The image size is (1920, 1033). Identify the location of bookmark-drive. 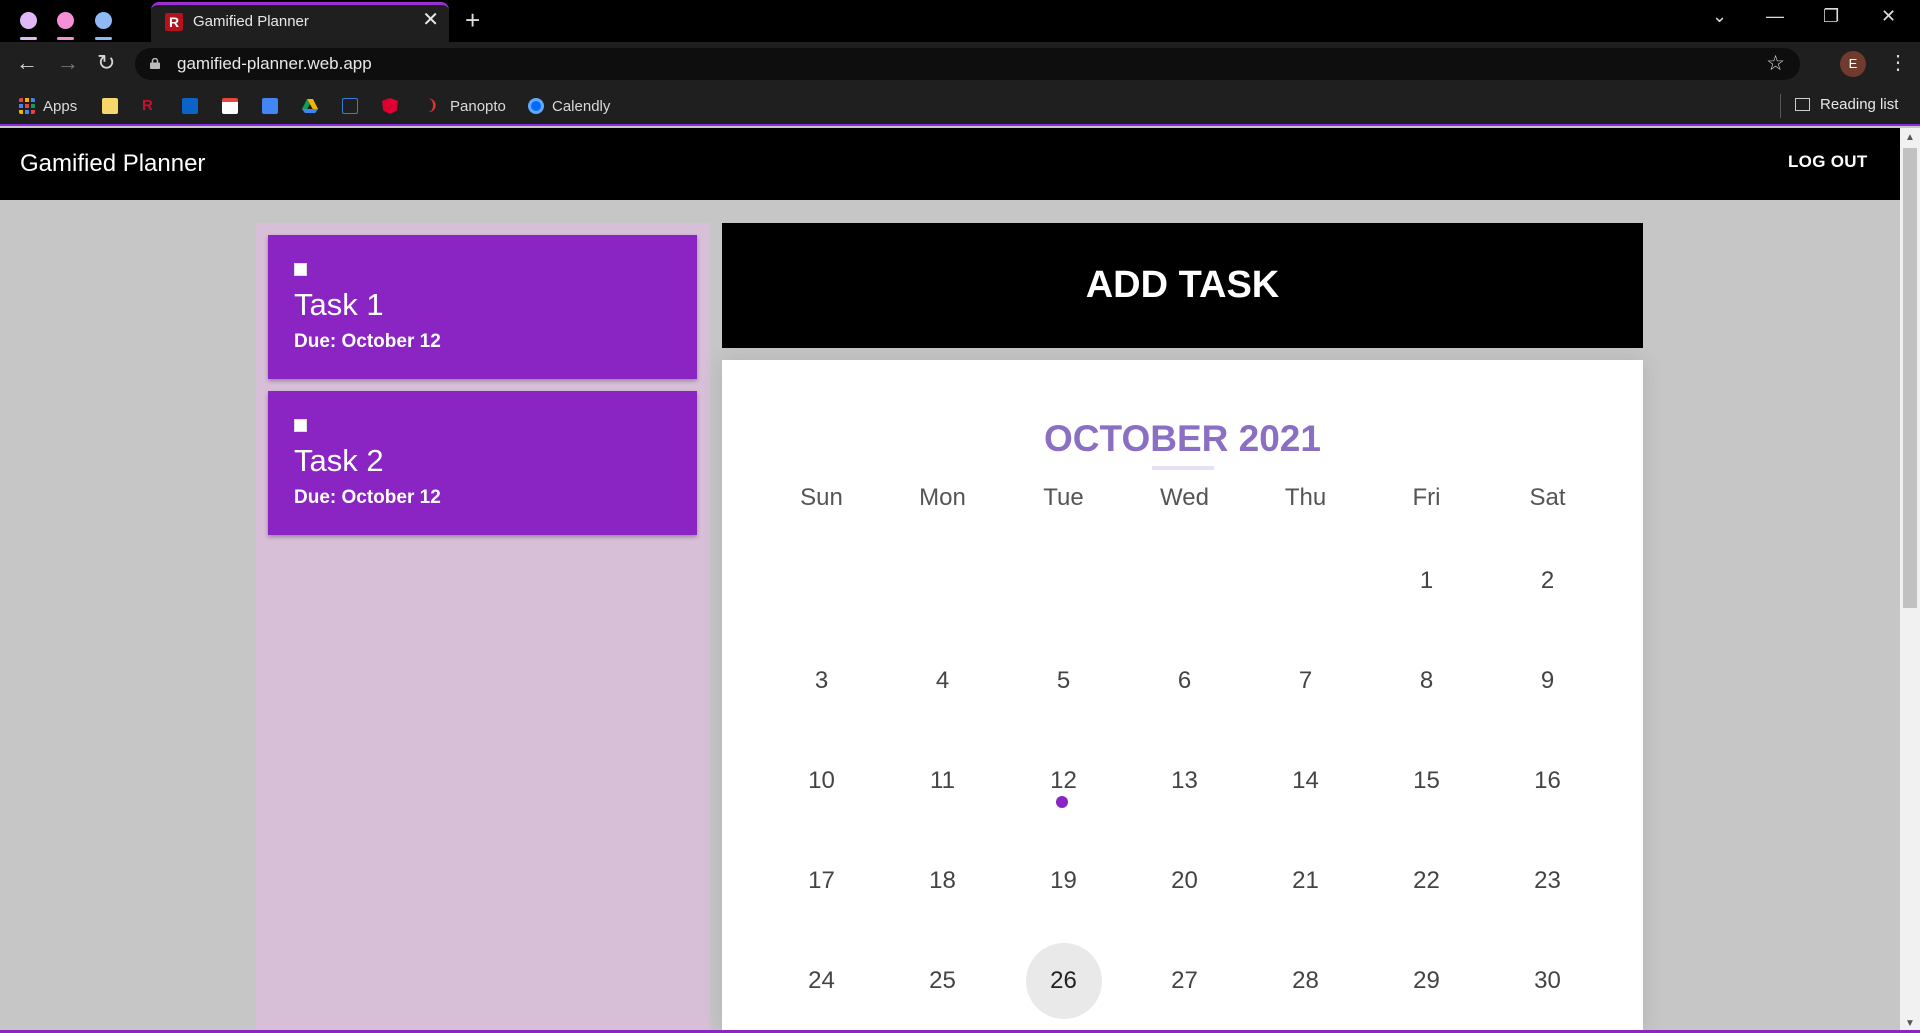
(314, 106).